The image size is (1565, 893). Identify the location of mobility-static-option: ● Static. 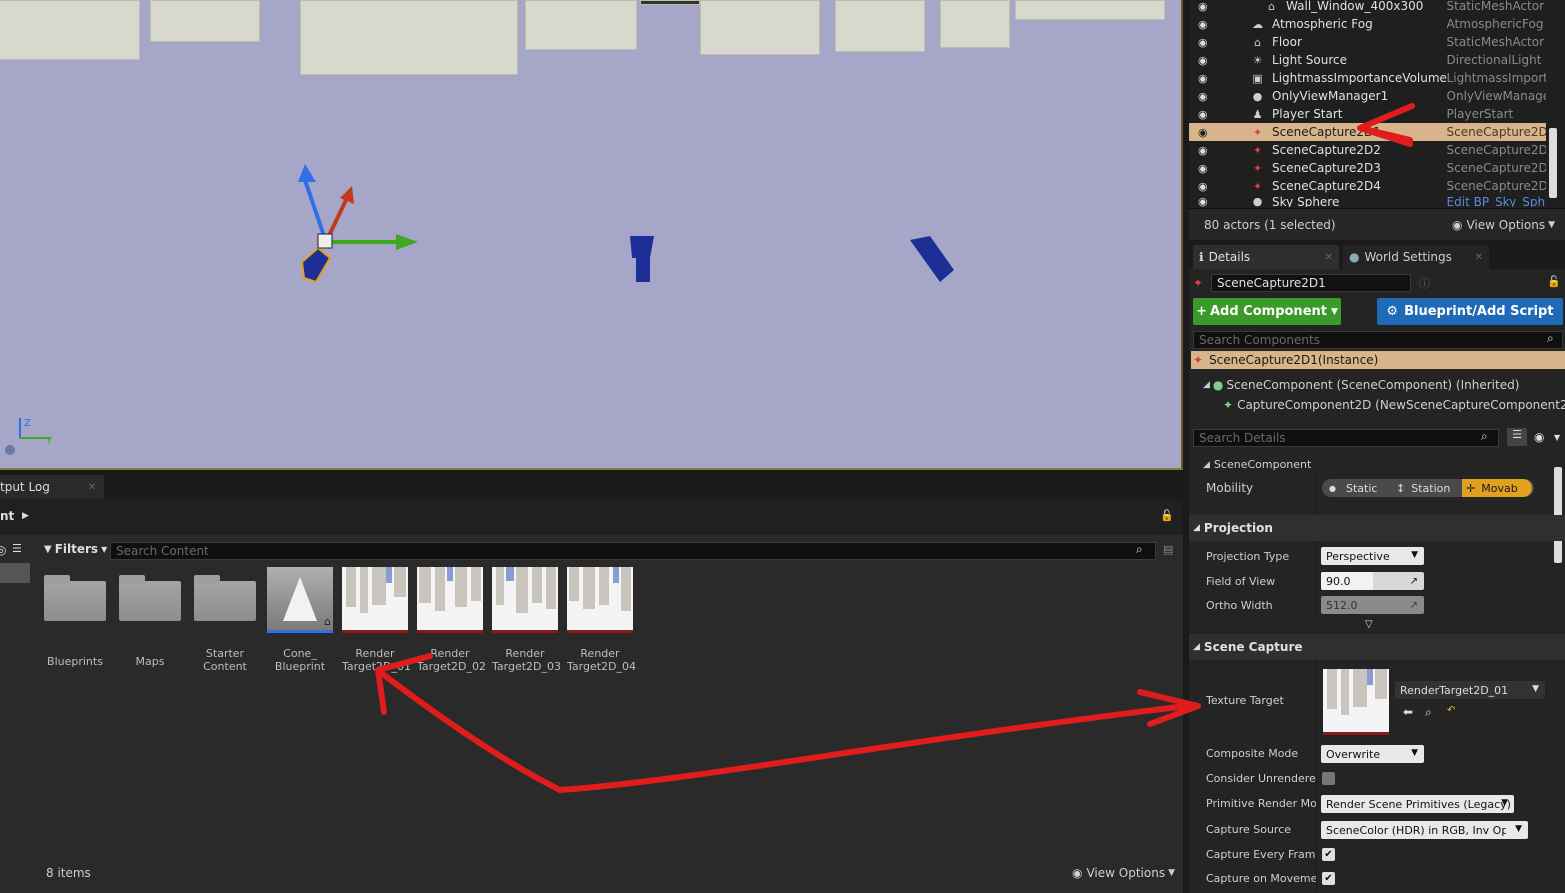
(1356, 488).